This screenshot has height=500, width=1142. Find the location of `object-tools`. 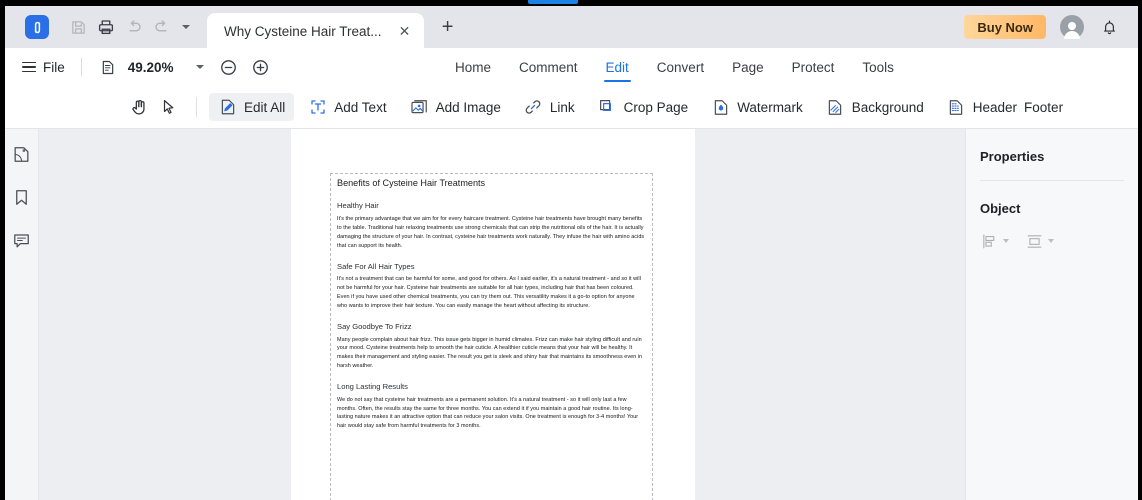

object-tools is located at coordinates (1052, 241).